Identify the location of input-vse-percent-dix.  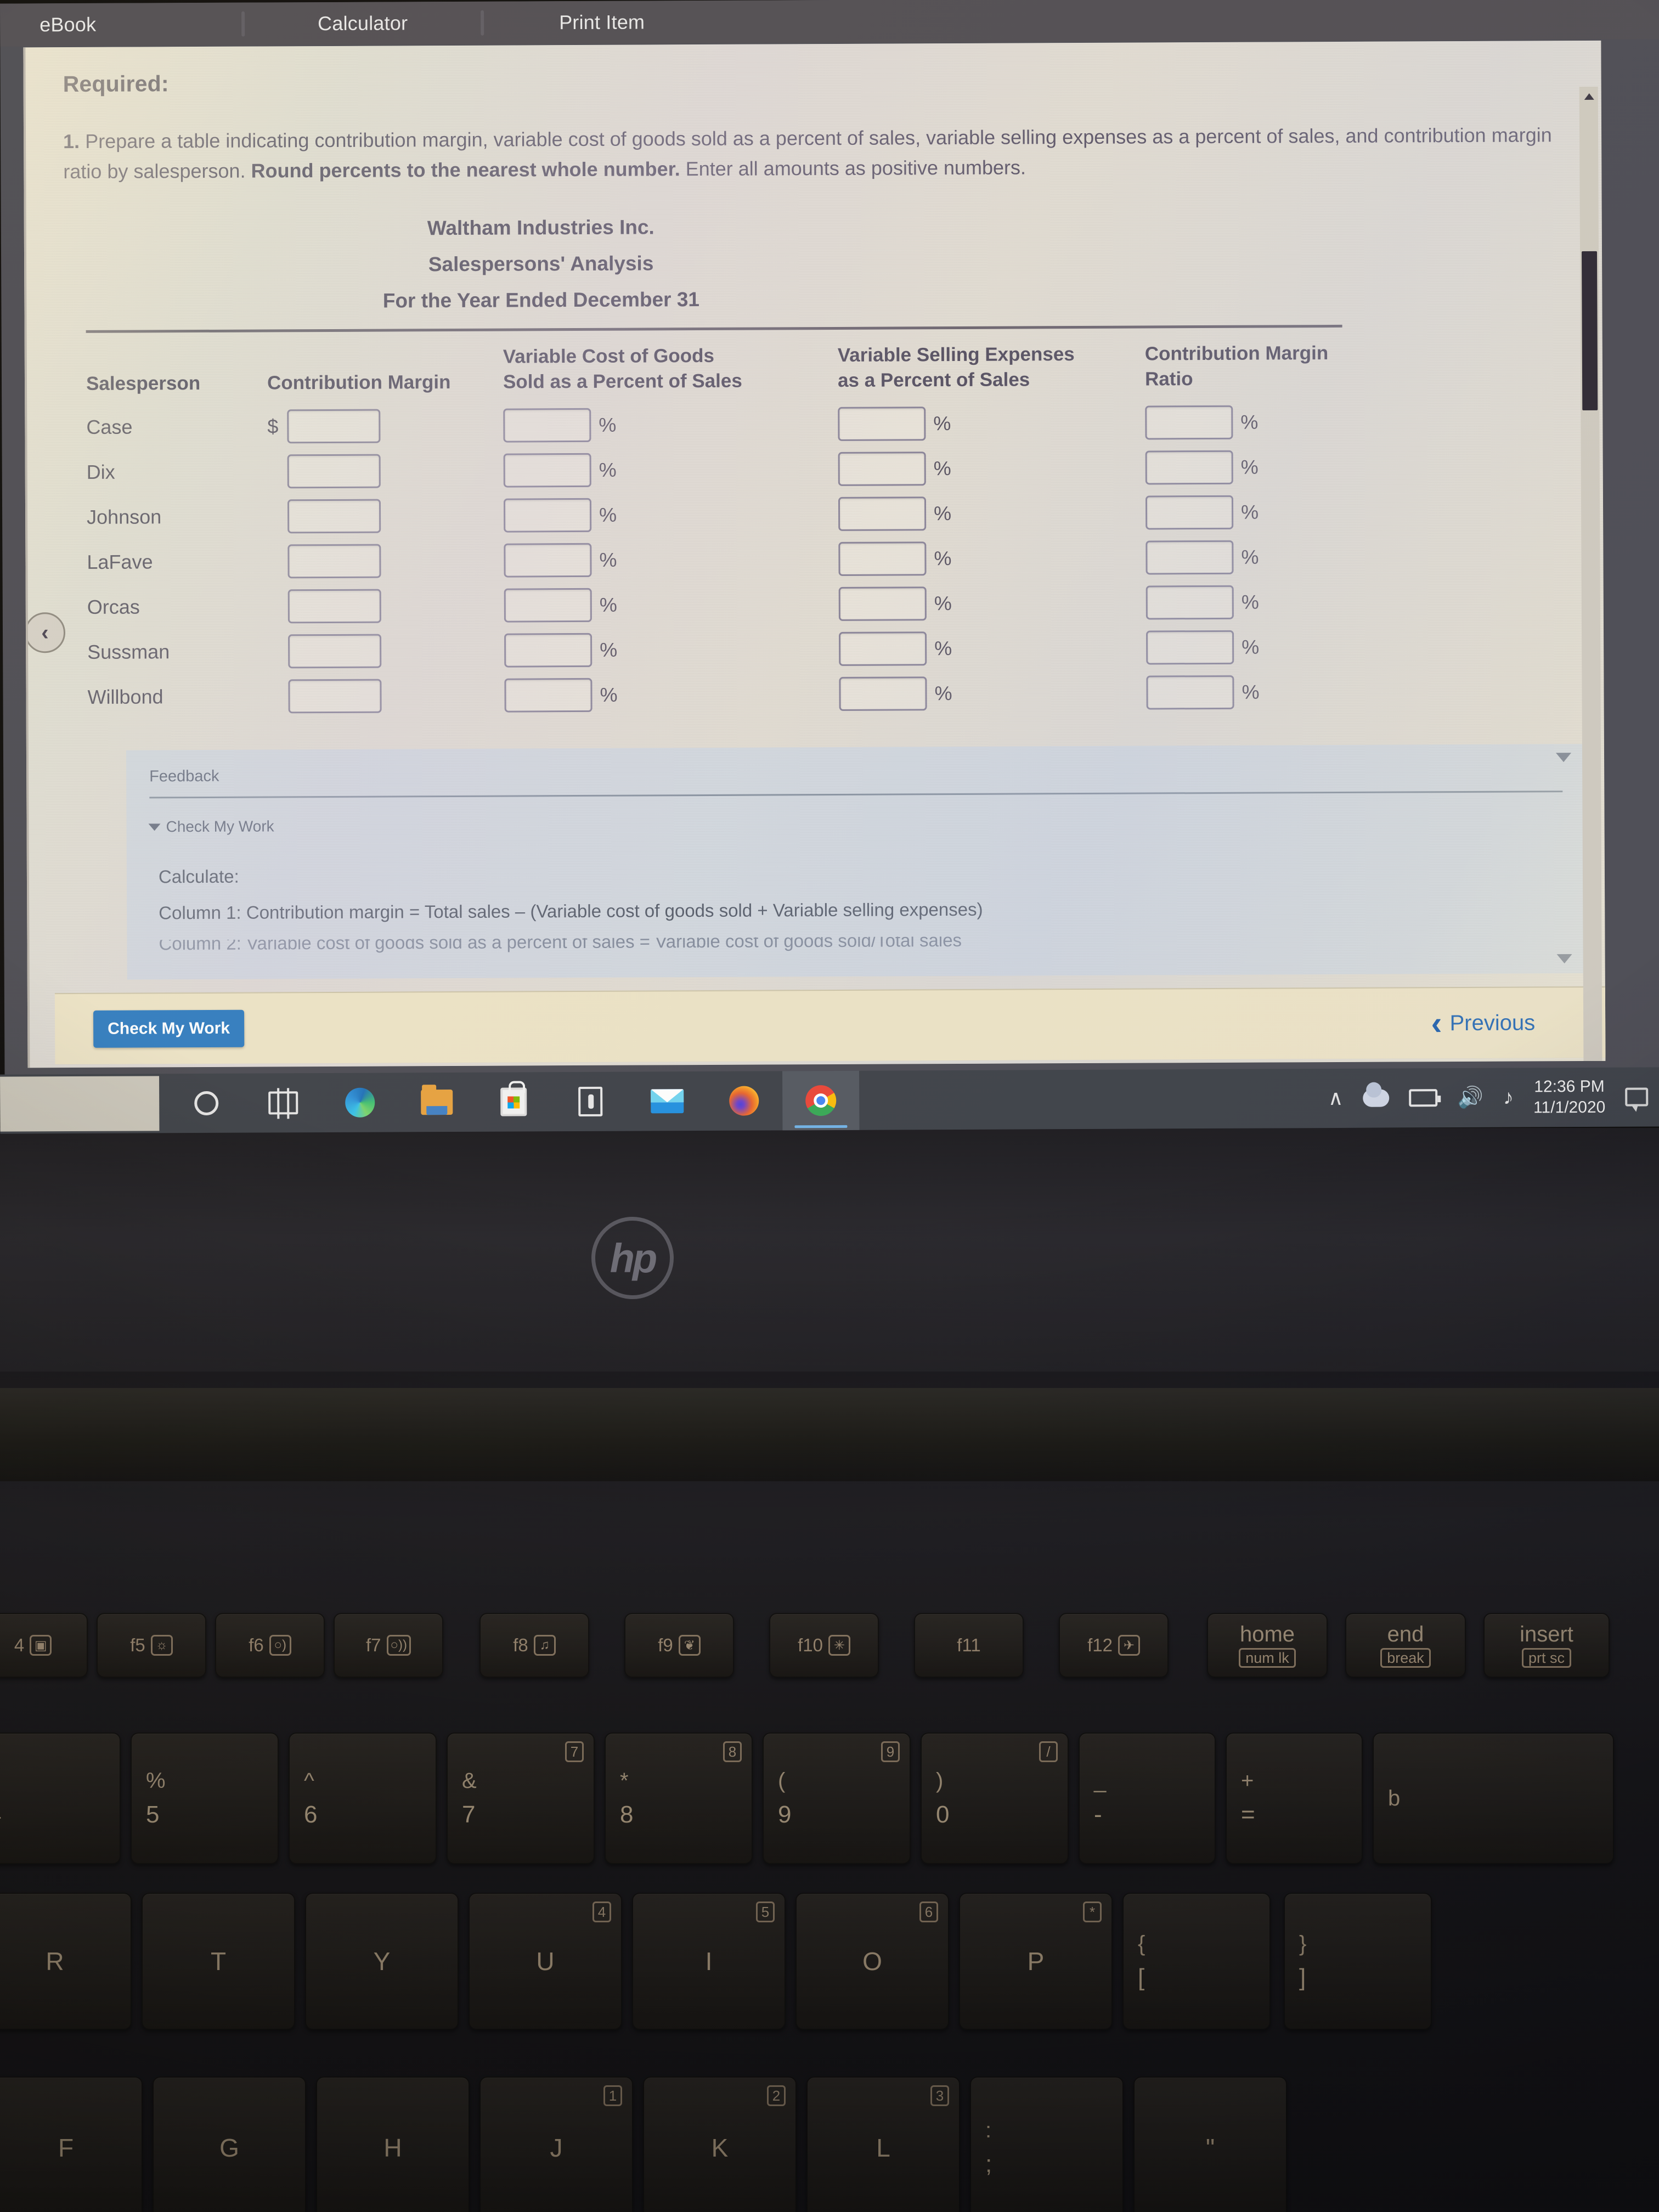
(882, 469).